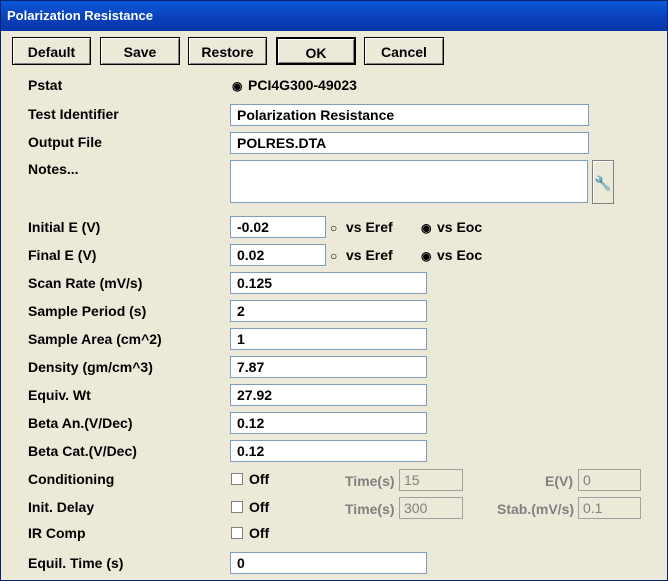  Describe the element at coordinates (370, 481) in the screenshot. I see `conditioning-time-label: Time(s)` at that location.